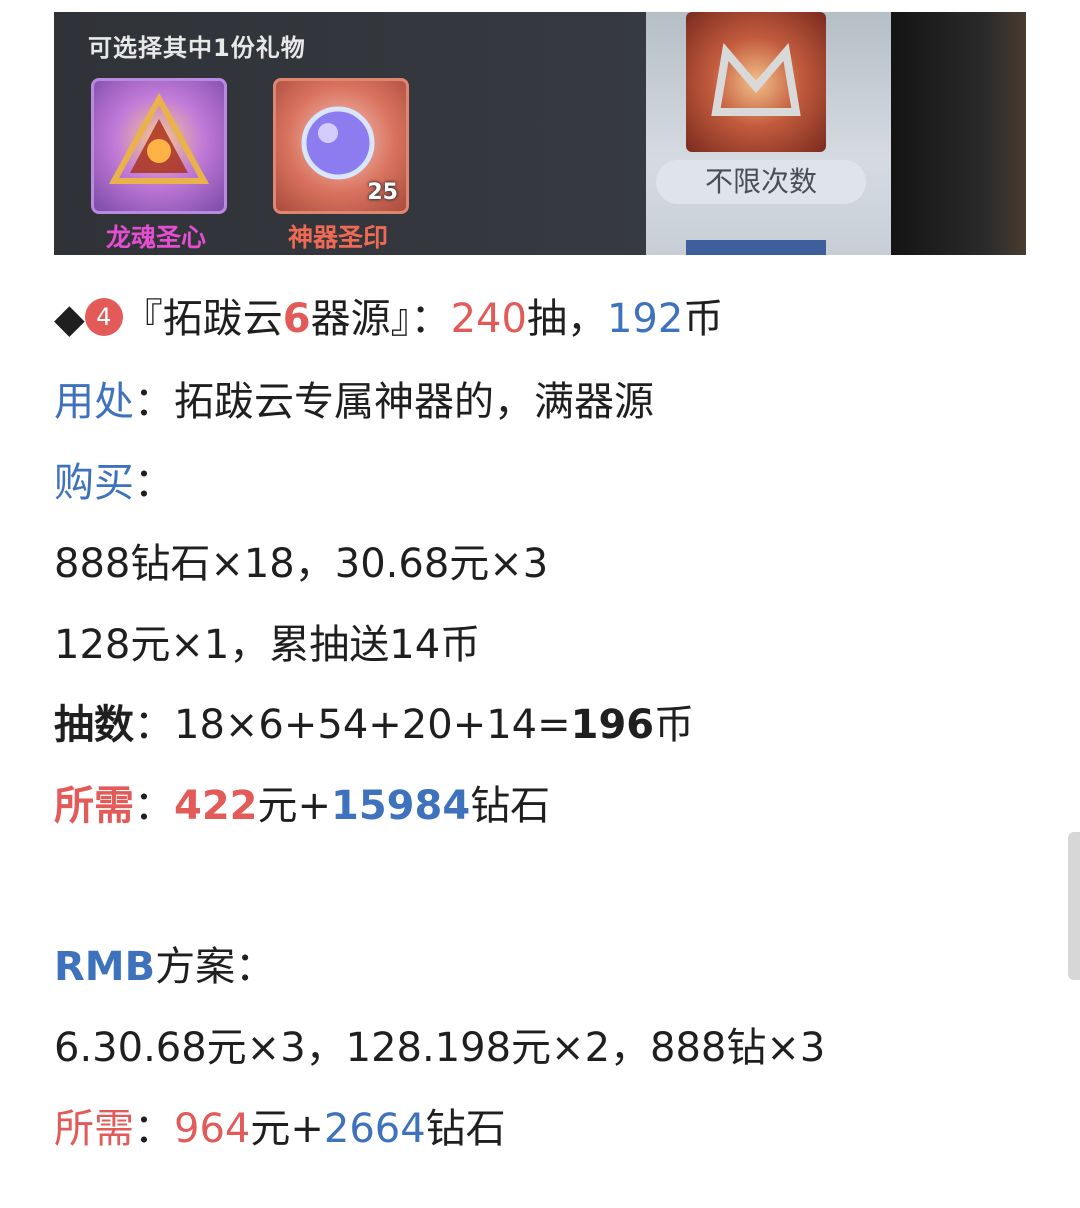  I want to click on draw-count-line: 抽数：18×6+54+20+14=196币, so click(374, 725).